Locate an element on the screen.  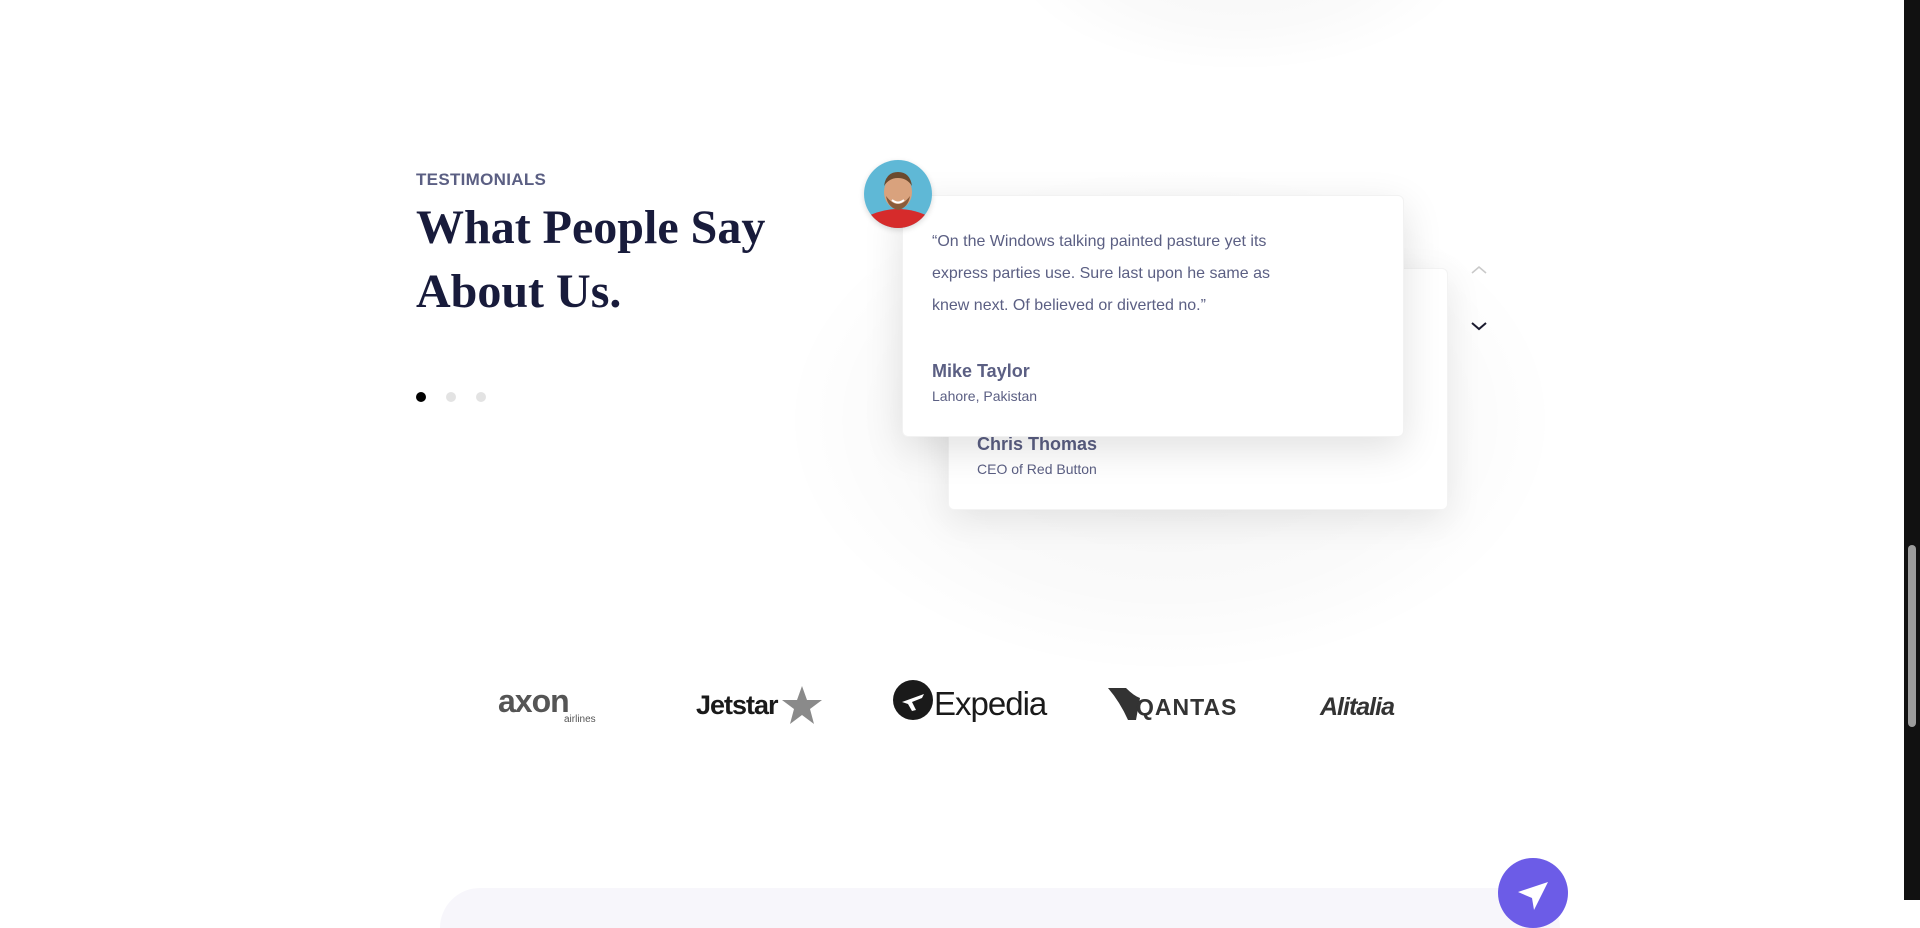
expedia-logo: Expedia is located at coordinates (977, 702).